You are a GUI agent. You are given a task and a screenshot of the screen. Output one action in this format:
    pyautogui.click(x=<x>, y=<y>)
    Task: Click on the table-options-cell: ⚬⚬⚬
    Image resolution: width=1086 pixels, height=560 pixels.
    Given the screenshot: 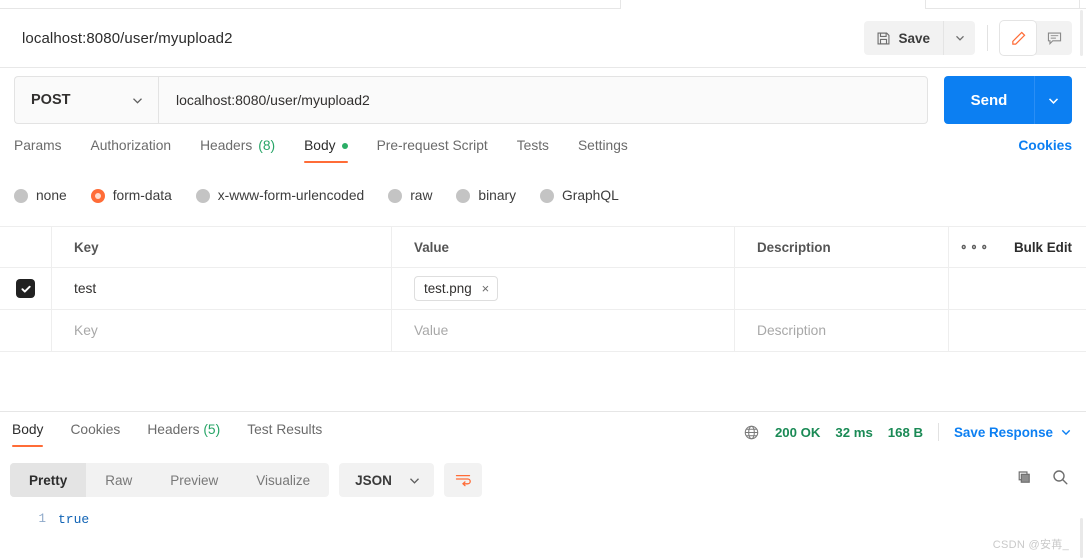 What is the action you would take?
    pyautogui.click(x=974, y=247)
    